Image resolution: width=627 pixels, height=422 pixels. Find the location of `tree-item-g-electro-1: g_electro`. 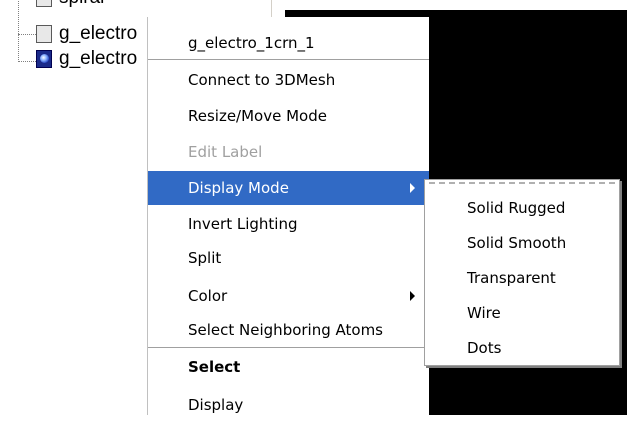

tree-item-g-electro-1: g_electro is located at coordinates (78, 34).